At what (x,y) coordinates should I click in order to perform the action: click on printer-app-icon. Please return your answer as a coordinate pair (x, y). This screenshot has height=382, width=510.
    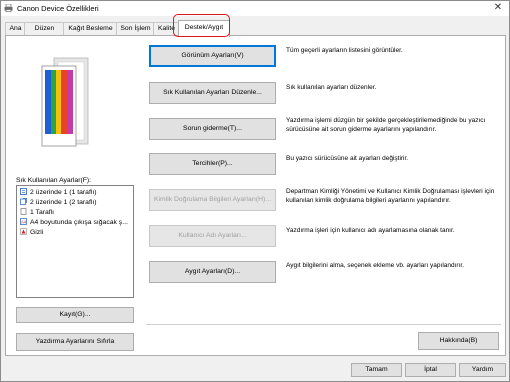
    Looking at the image, I should click on (8, 8).